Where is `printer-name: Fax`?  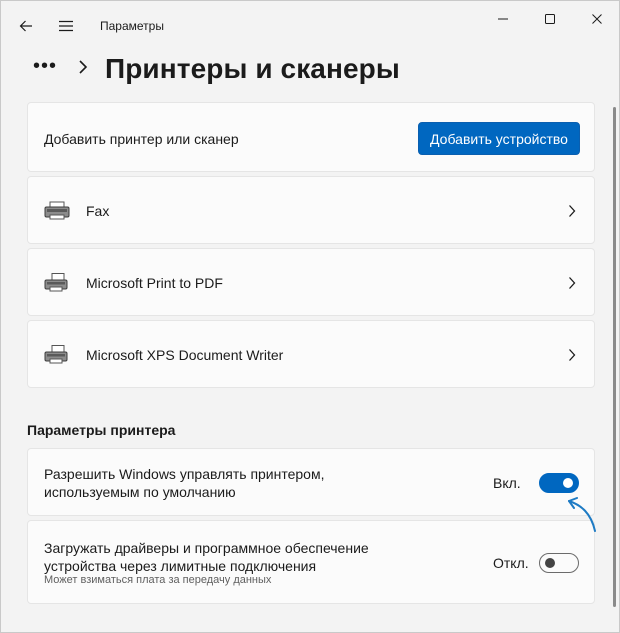
printer-name: Fax is located at coordinates (98, 211).